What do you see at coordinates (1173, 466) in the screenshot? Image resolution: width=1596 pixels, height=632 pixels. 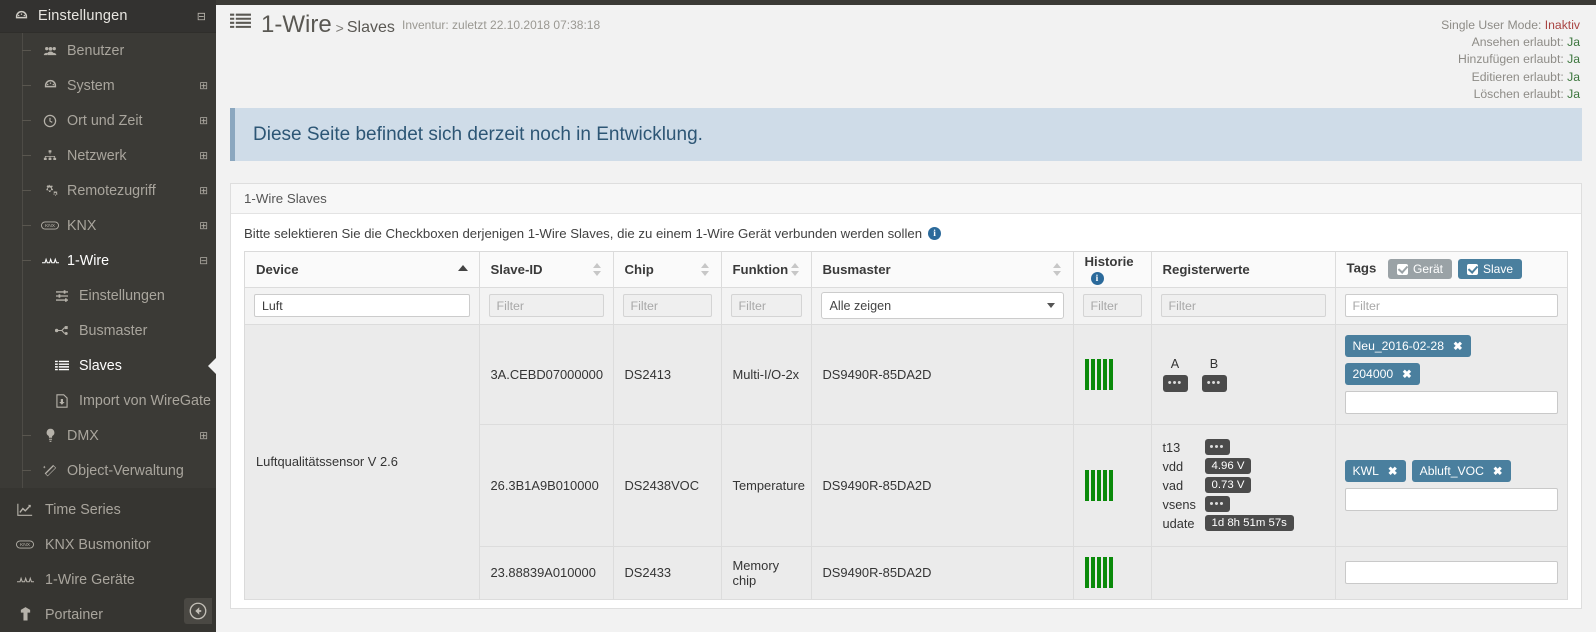 I see `register-key: vdd` at bounding box center [1173, 466].